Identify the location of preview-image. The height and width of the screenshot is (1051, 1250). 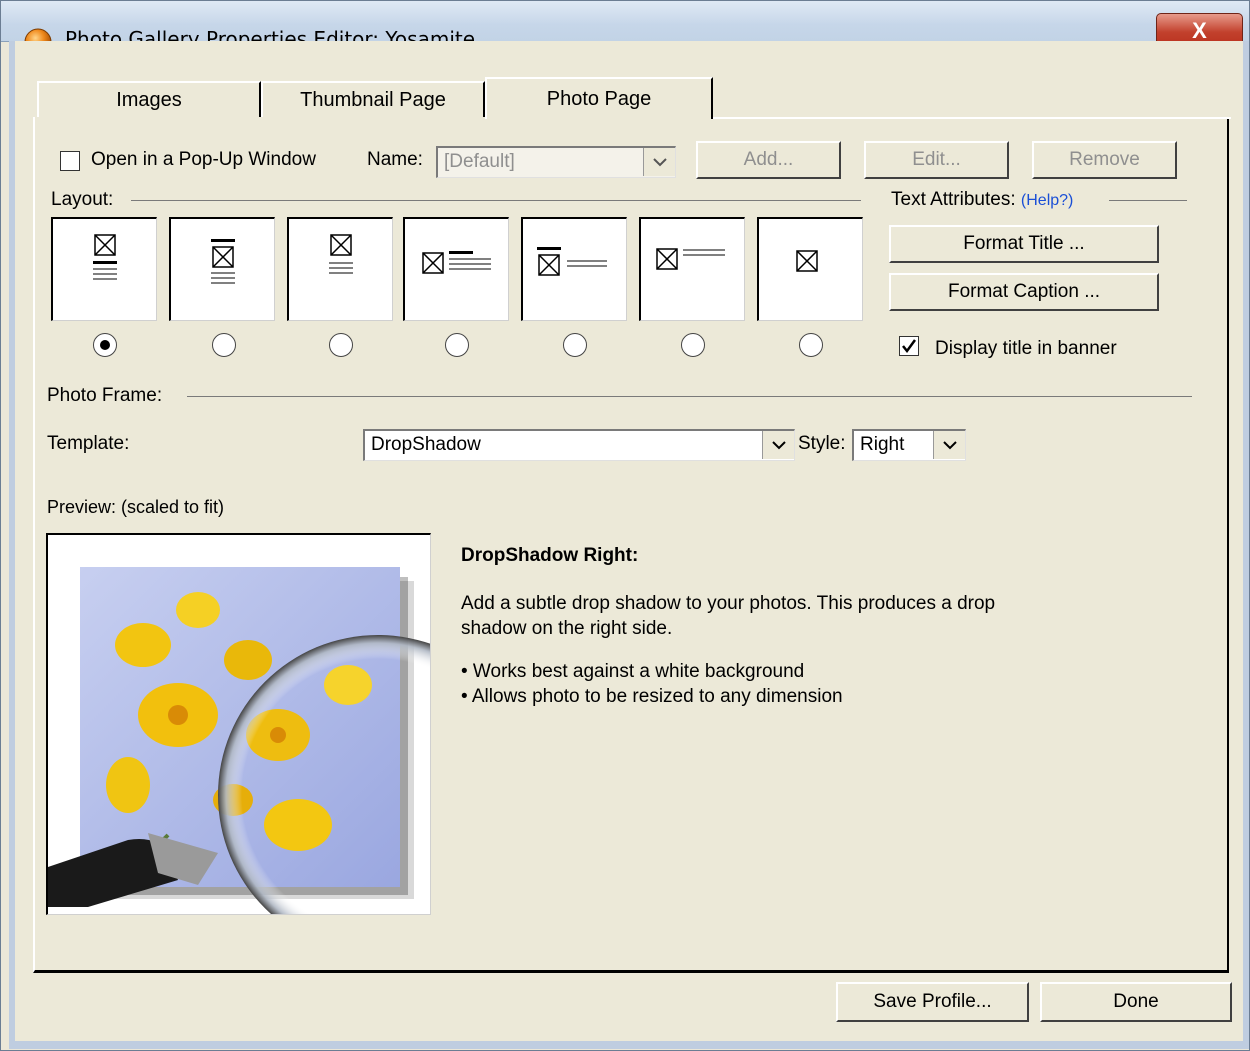
(239, 740).